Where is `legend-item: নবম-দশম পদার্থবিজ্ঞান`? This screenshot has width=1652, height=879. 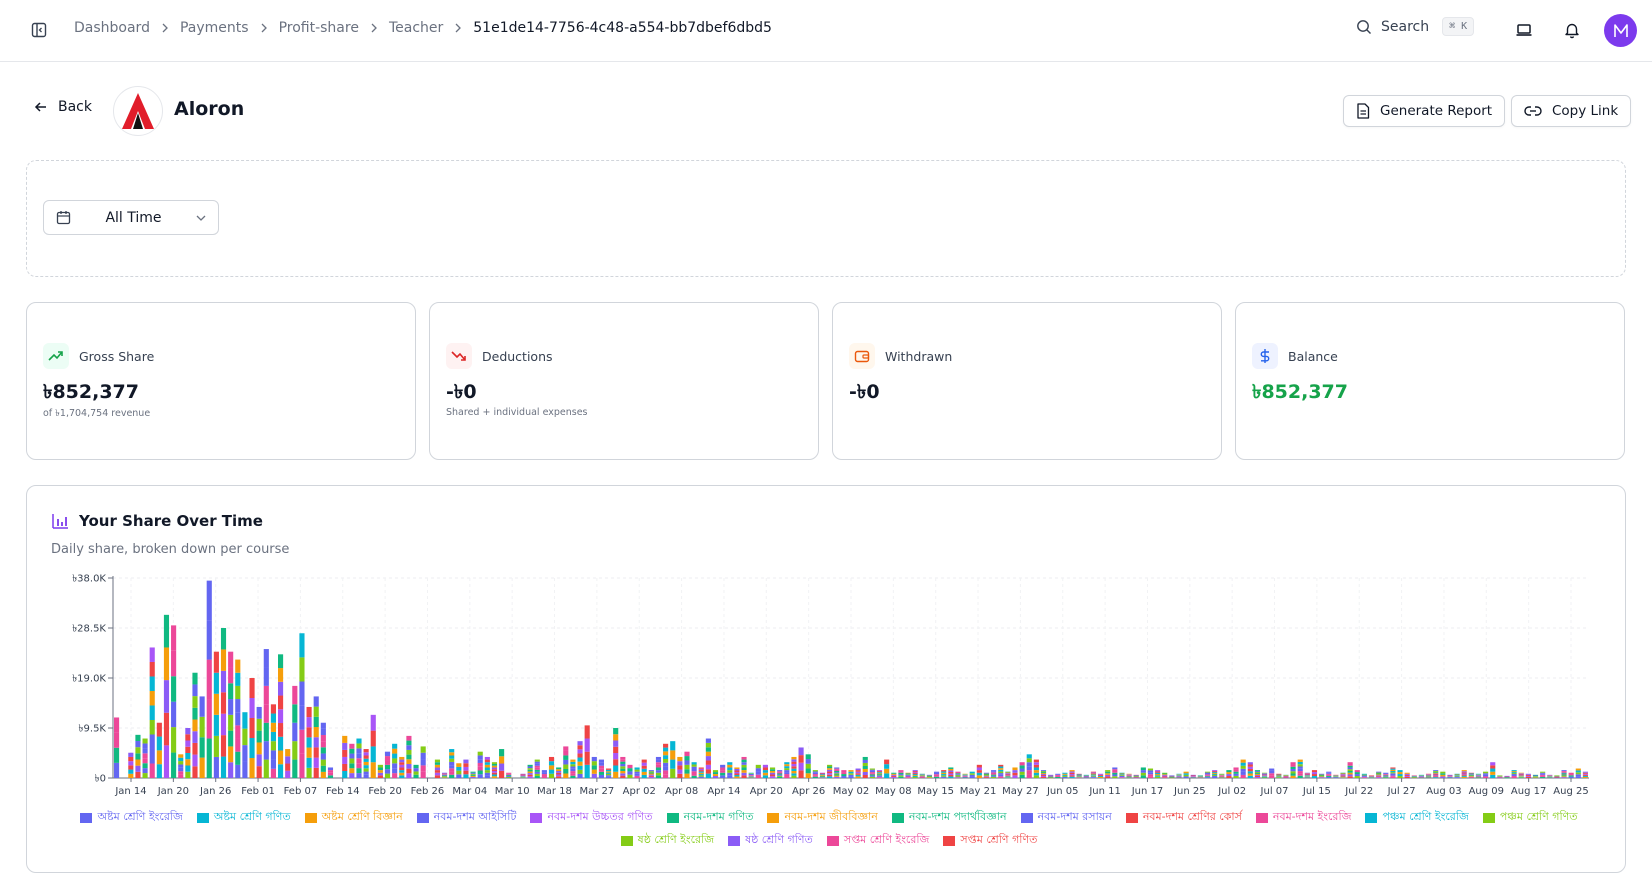
legend-item: নবম-দশম পদার্থবিজ্ঞান is located at coordinates (949, 817).